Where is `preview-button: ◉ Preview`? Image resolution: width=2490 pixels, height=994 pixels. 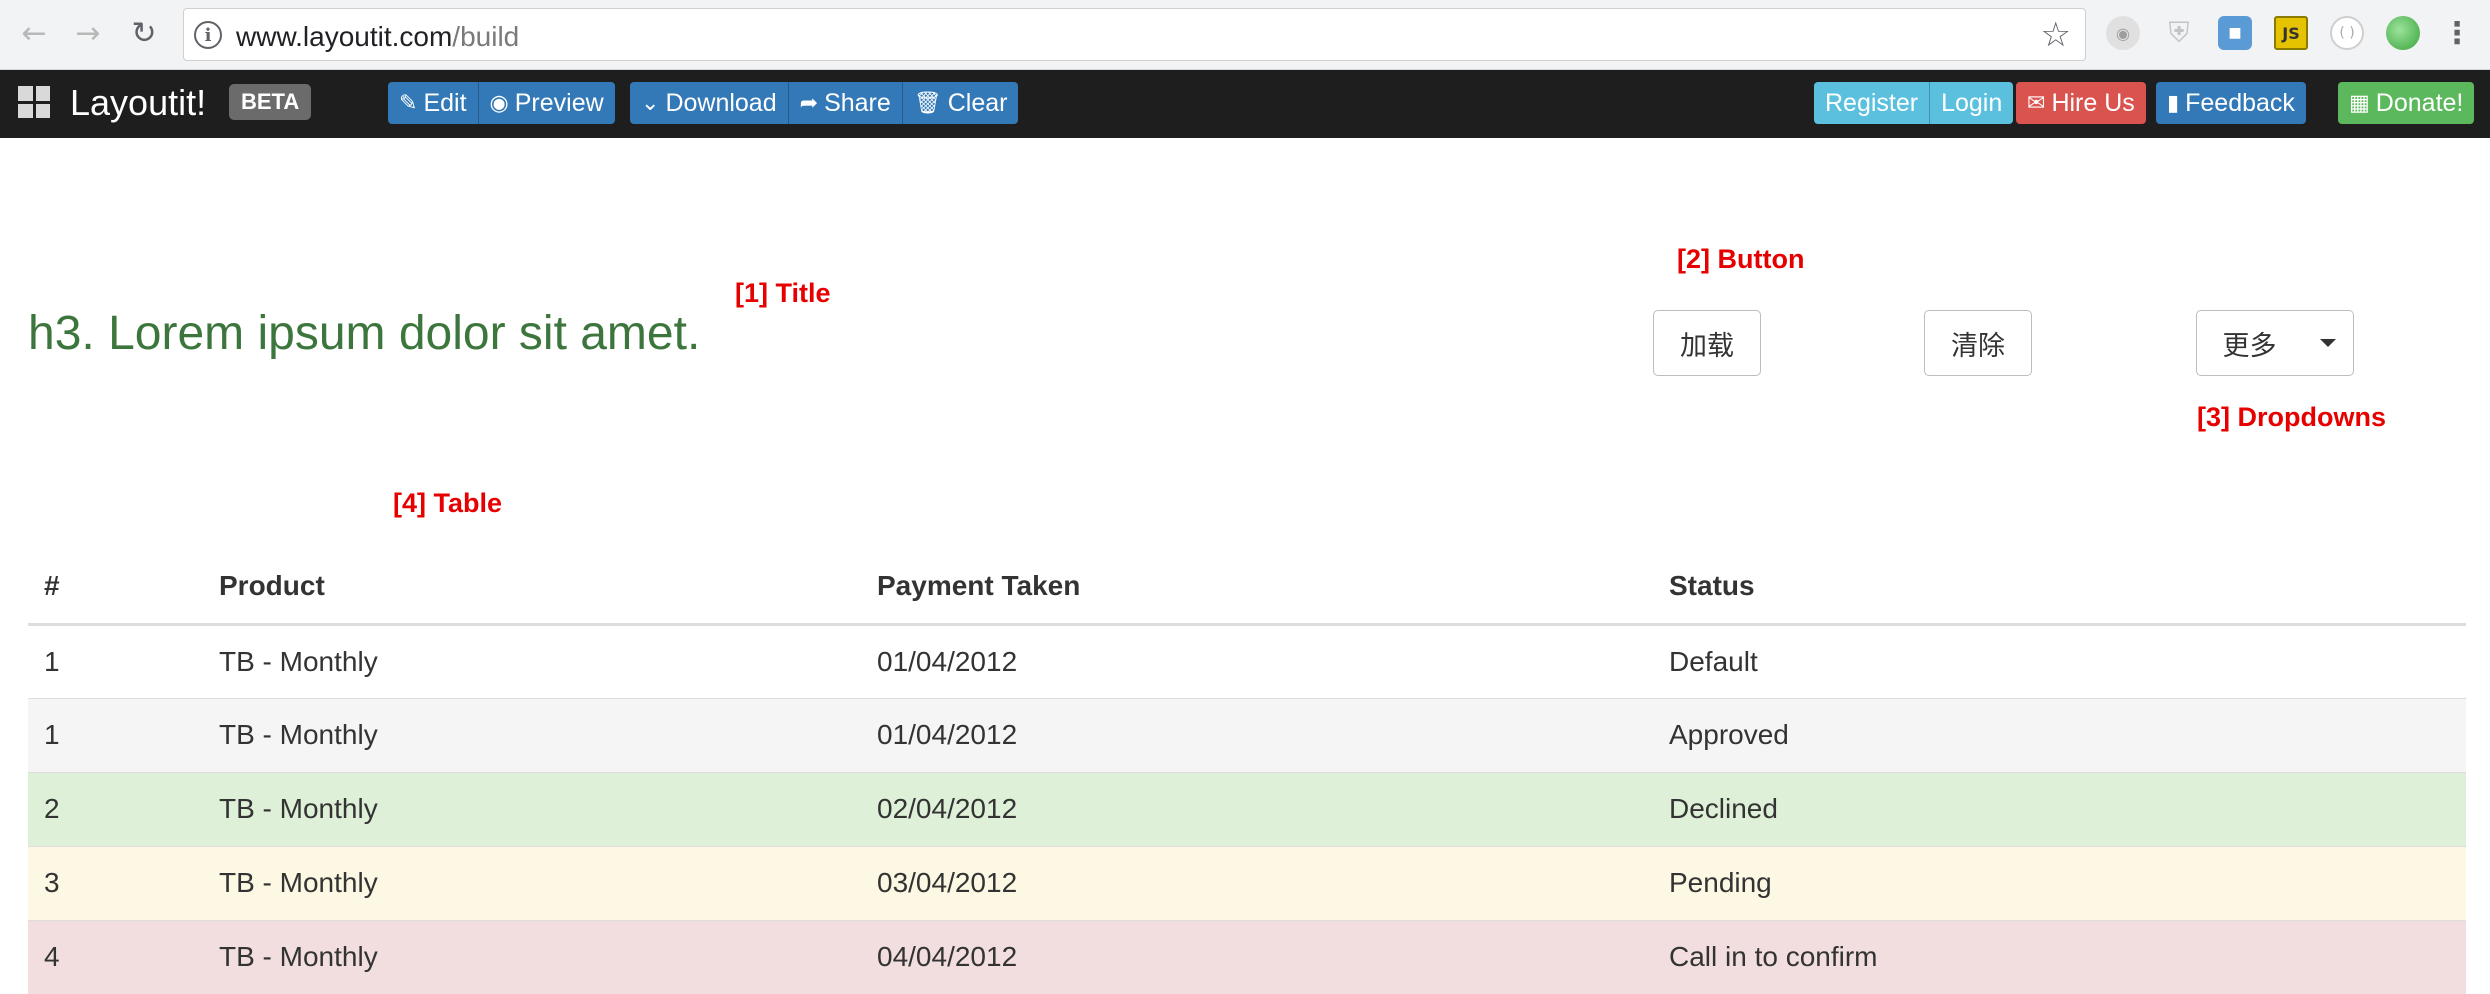 preview-button: ◉ Preview is located at coordinates (546, 103).